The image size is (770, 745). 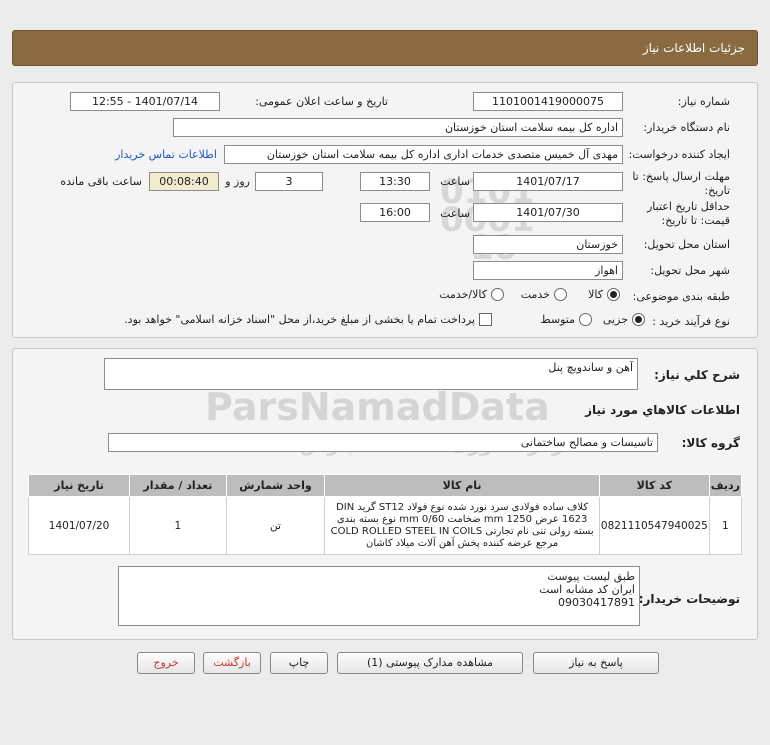 I want to click on cell-code: 0821110547940025, so click(x=654, y=525).